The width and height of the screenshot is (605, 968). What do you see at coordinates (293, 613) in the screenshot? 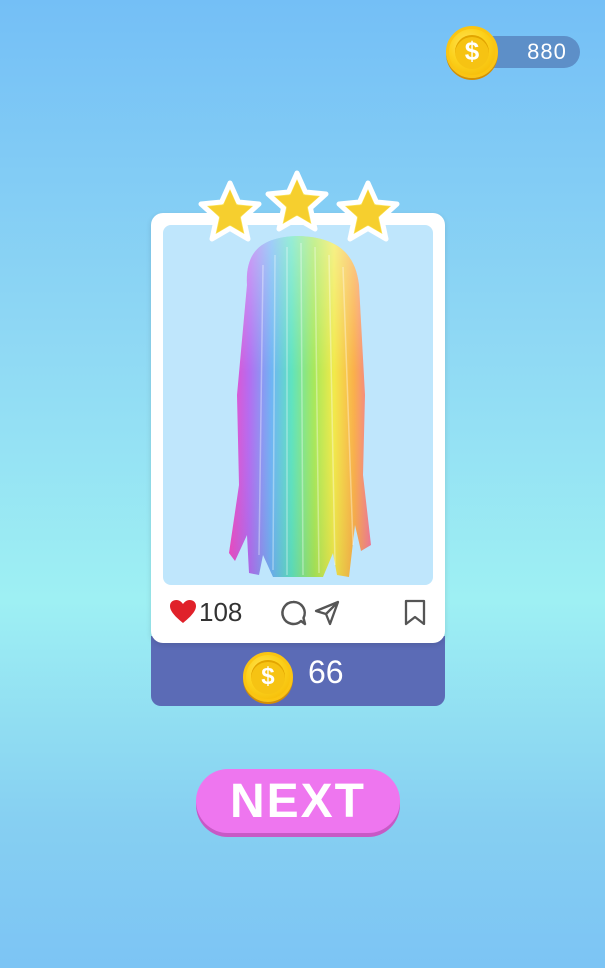
I see `comment-icon` at bounding box center [293, 613].